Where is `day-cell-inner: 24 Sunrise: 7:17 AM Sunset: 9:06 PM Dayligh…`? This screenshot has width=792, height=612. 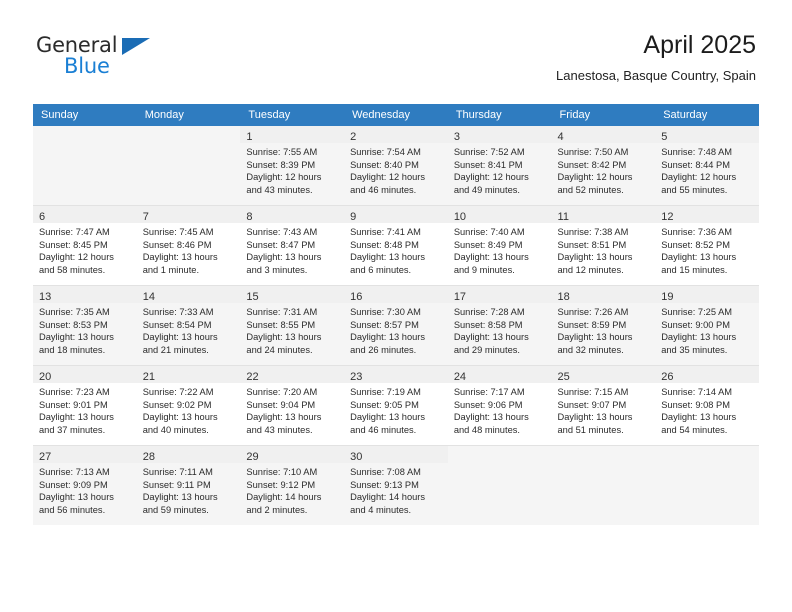
day-cell-inner: 24 Sunrise: 7:17 AM Sunset: 9:06 PM Dayligh… is located at coordinates (499, 405).